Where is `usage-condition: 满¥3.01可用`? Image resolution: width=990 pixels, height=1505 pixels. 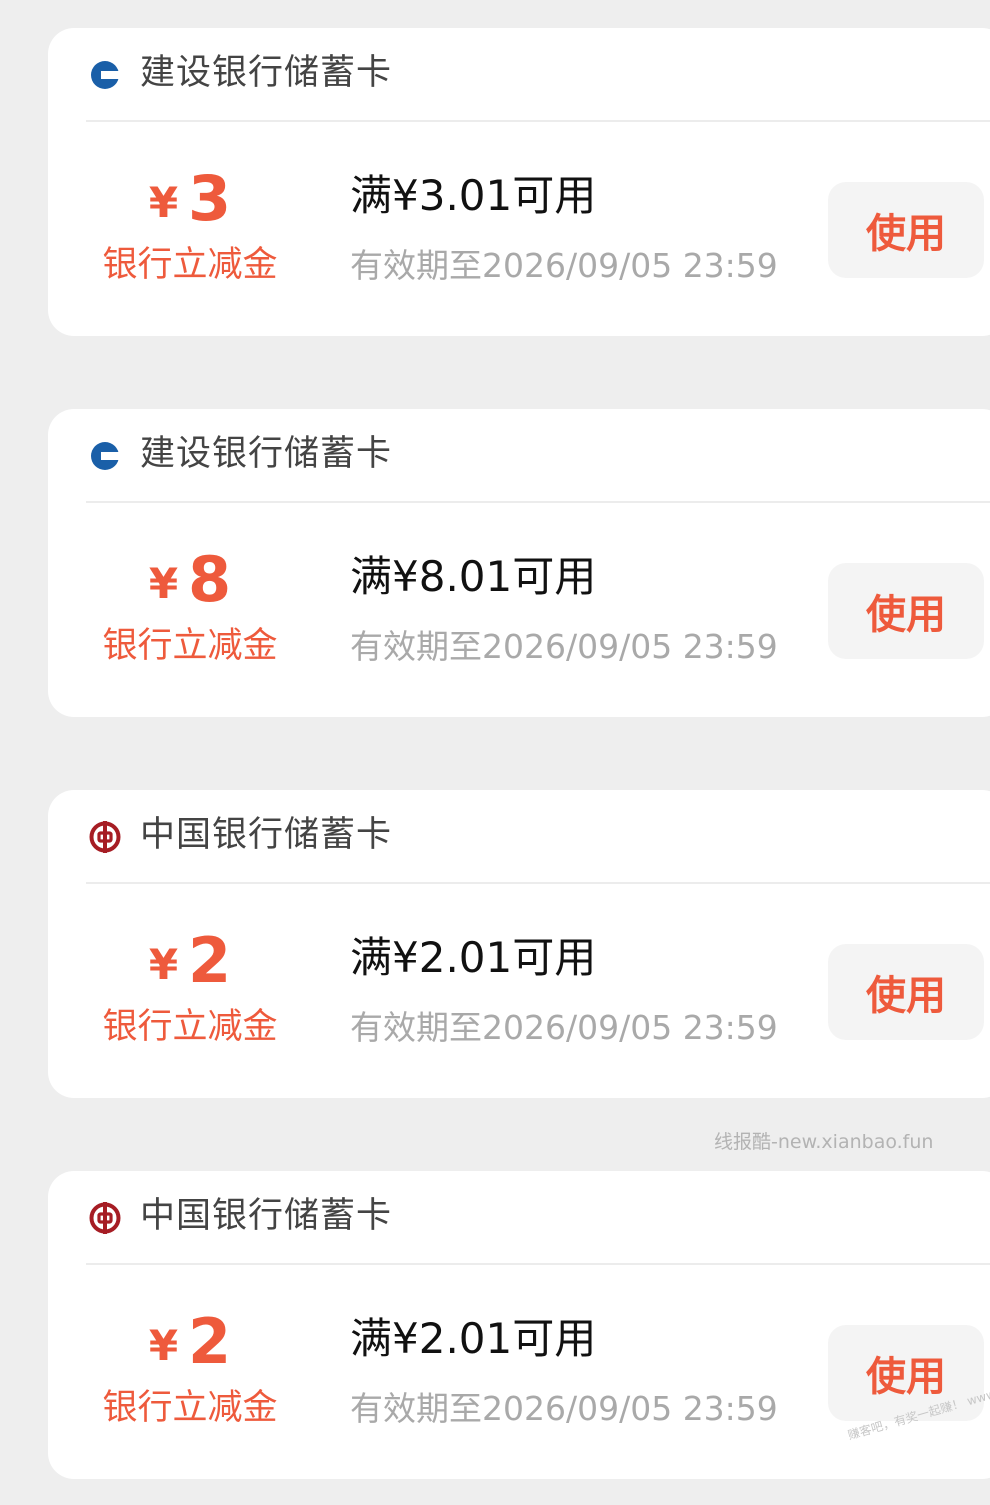 usage-condition: 满¥3.01可用 is located at coordinates (473, 195).